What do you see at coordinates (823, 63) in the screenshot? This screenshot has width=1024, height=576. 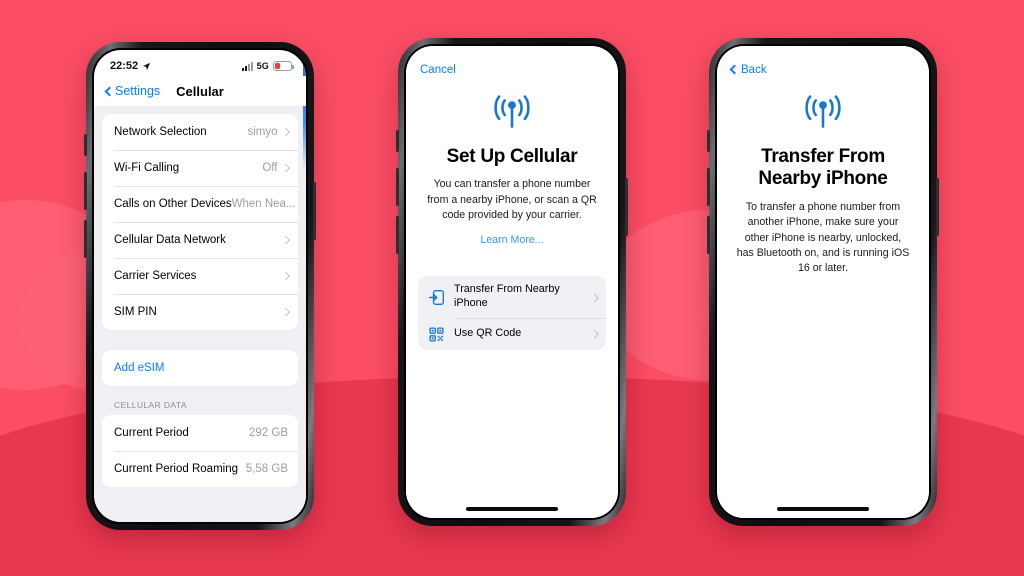 I see `setup-top-bar: Back` at bounding box center [823, 63].